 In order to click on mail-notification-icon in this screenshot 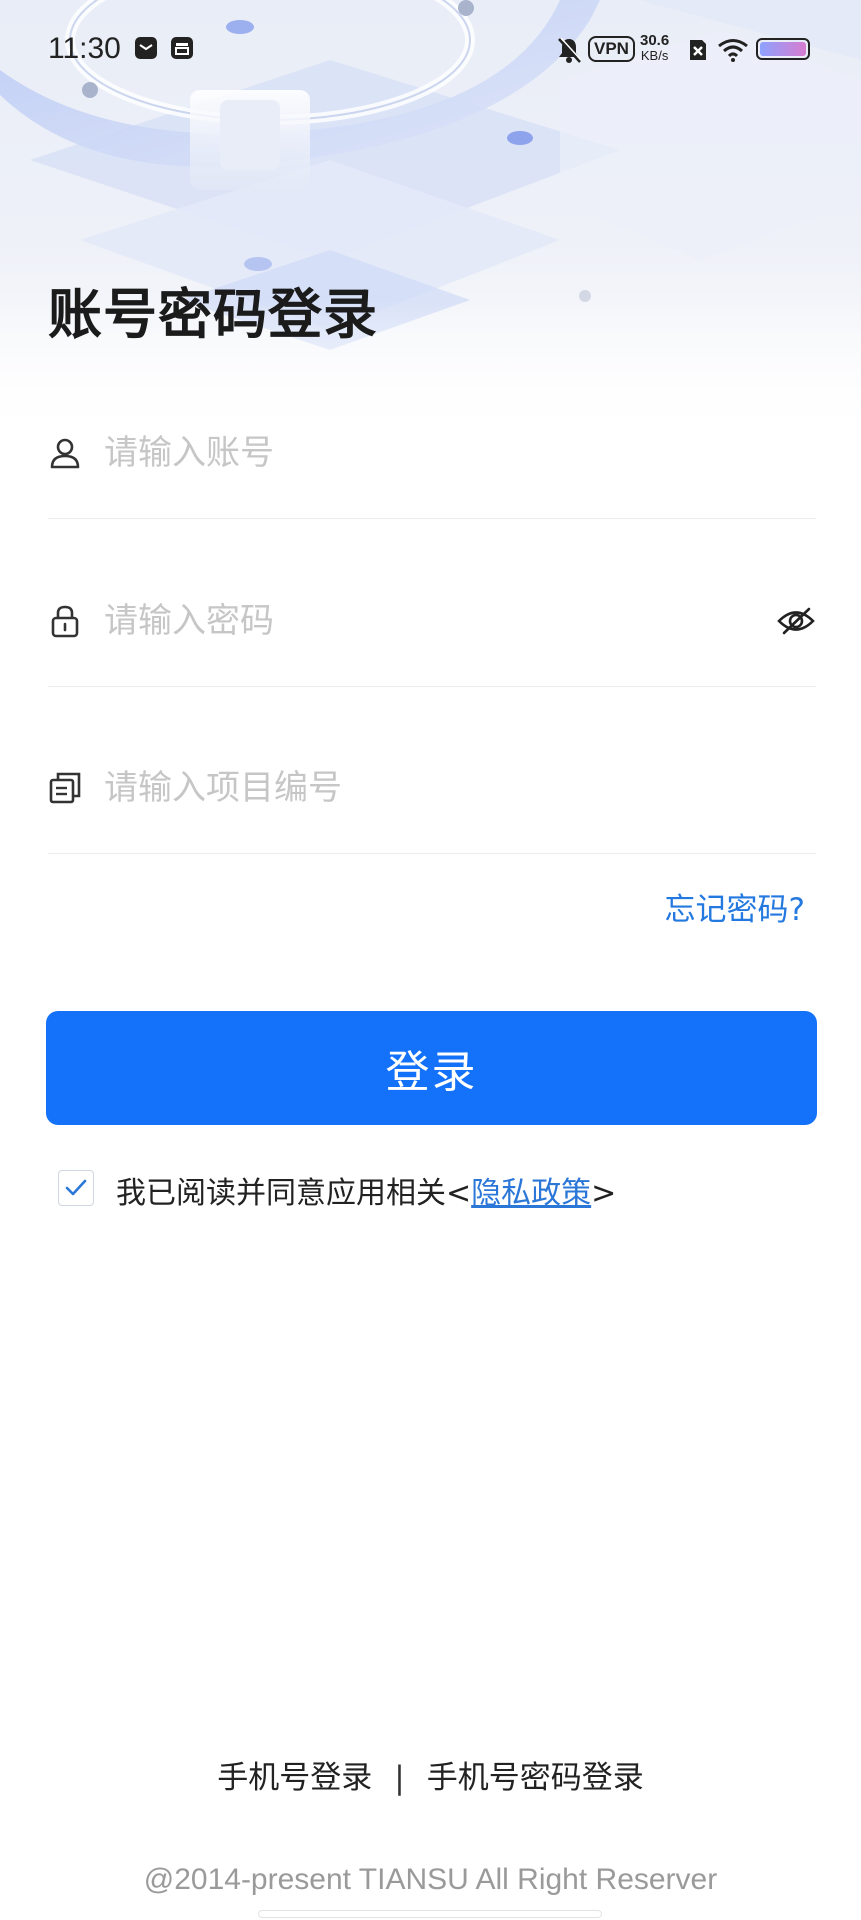, I will do `click(146, 48)`.